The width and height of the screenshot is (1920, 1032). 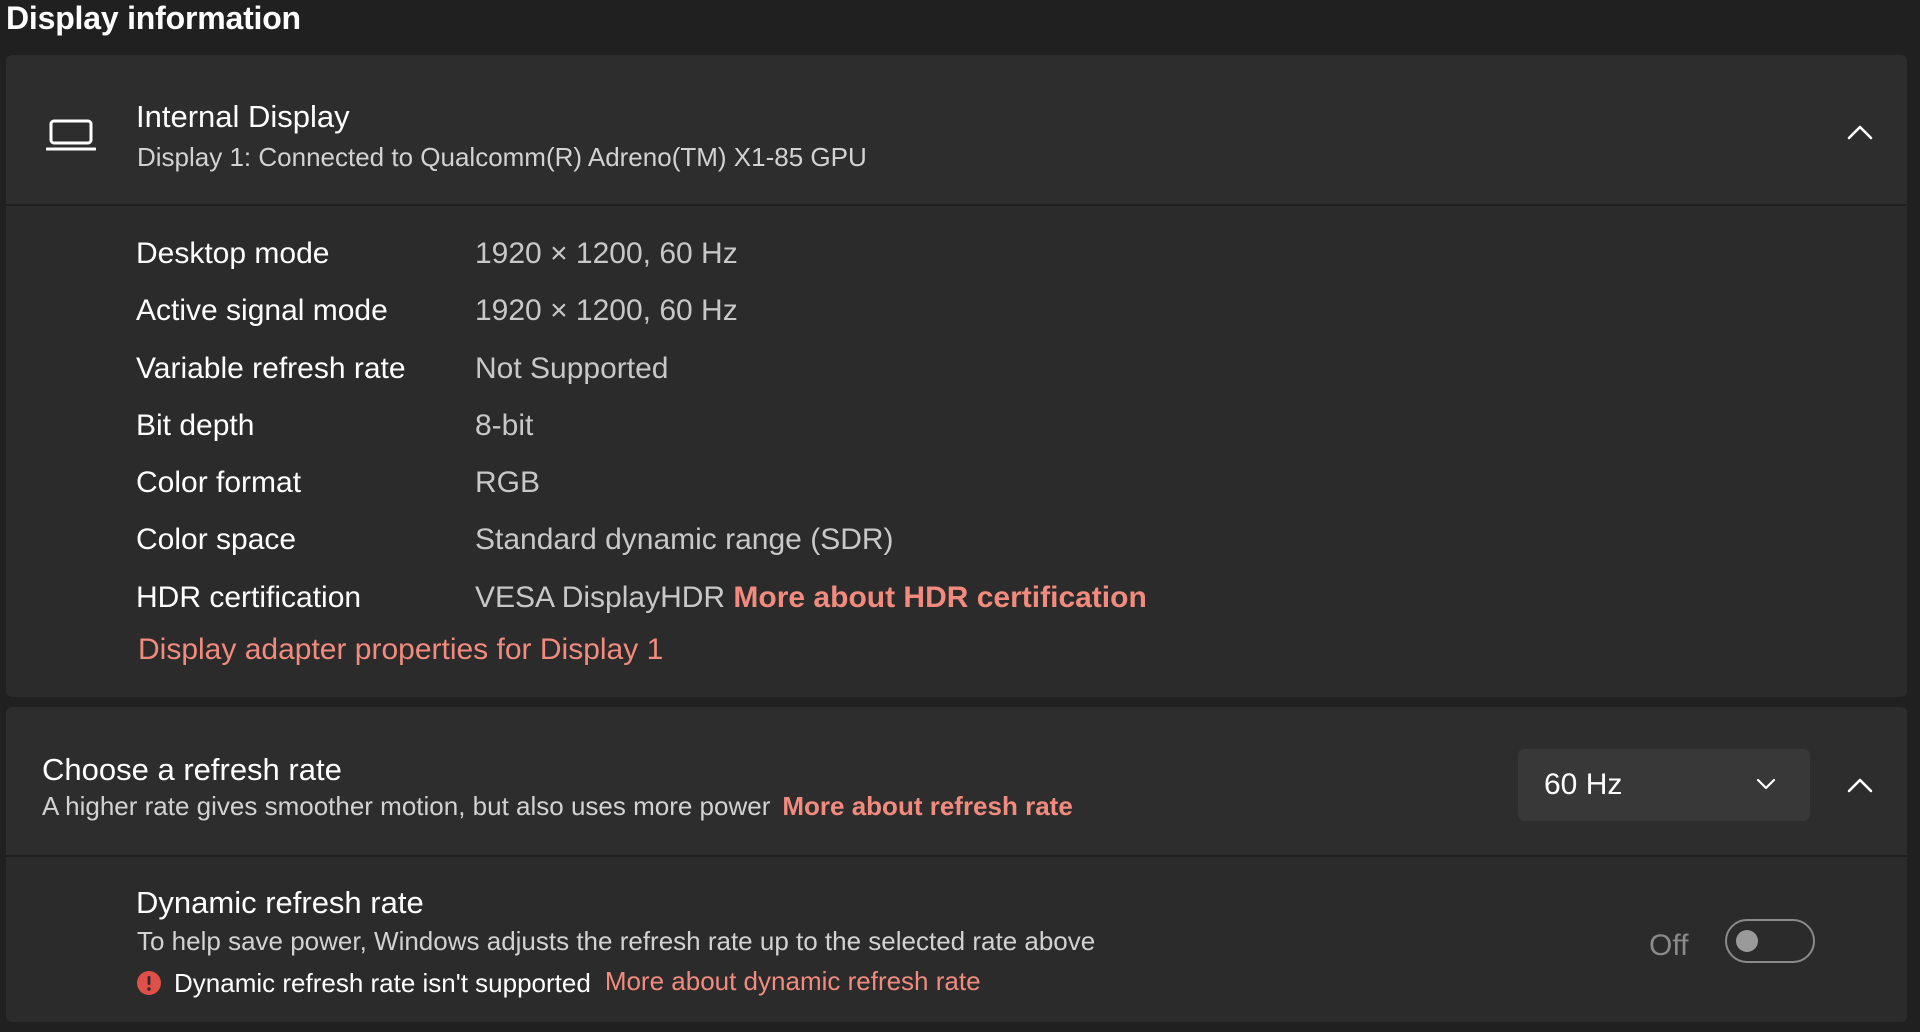 I want to click on toggle-knob, so click(x=1747, y=941).